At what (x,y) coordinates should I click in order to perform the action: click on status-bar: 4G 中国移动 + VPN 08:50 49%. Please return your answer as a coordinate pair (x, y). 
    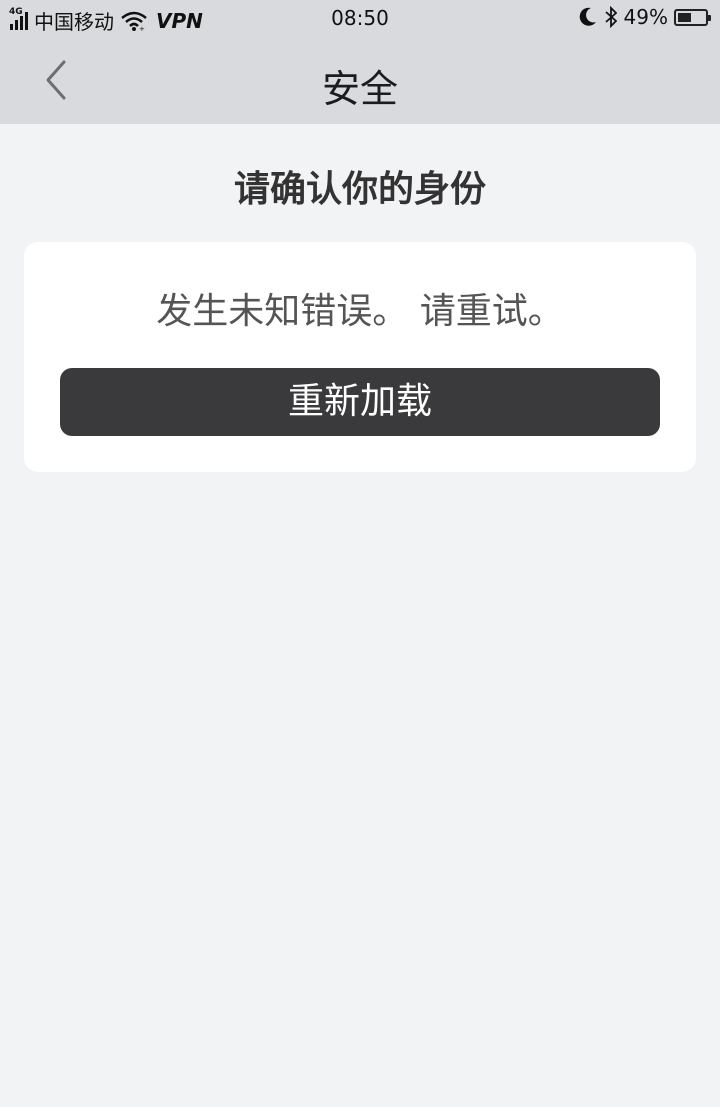
    Looking at the image, I should click on (360, 19).